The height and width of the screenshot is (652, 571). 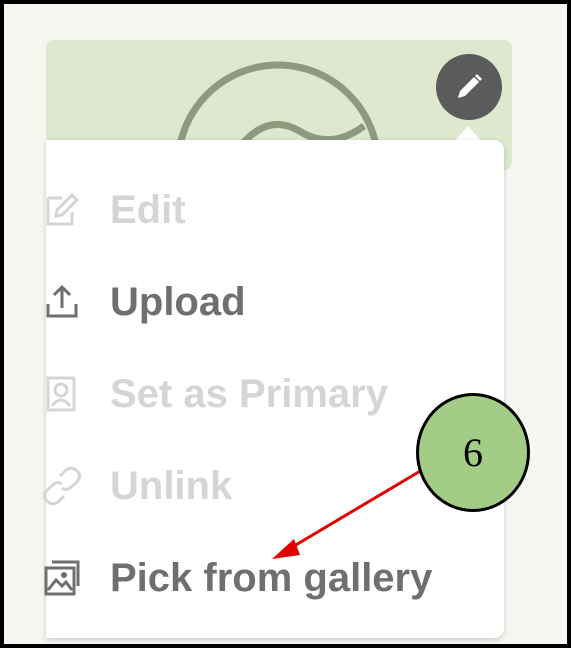 I want to click on step-number: 6, so click(x=473, y=452).